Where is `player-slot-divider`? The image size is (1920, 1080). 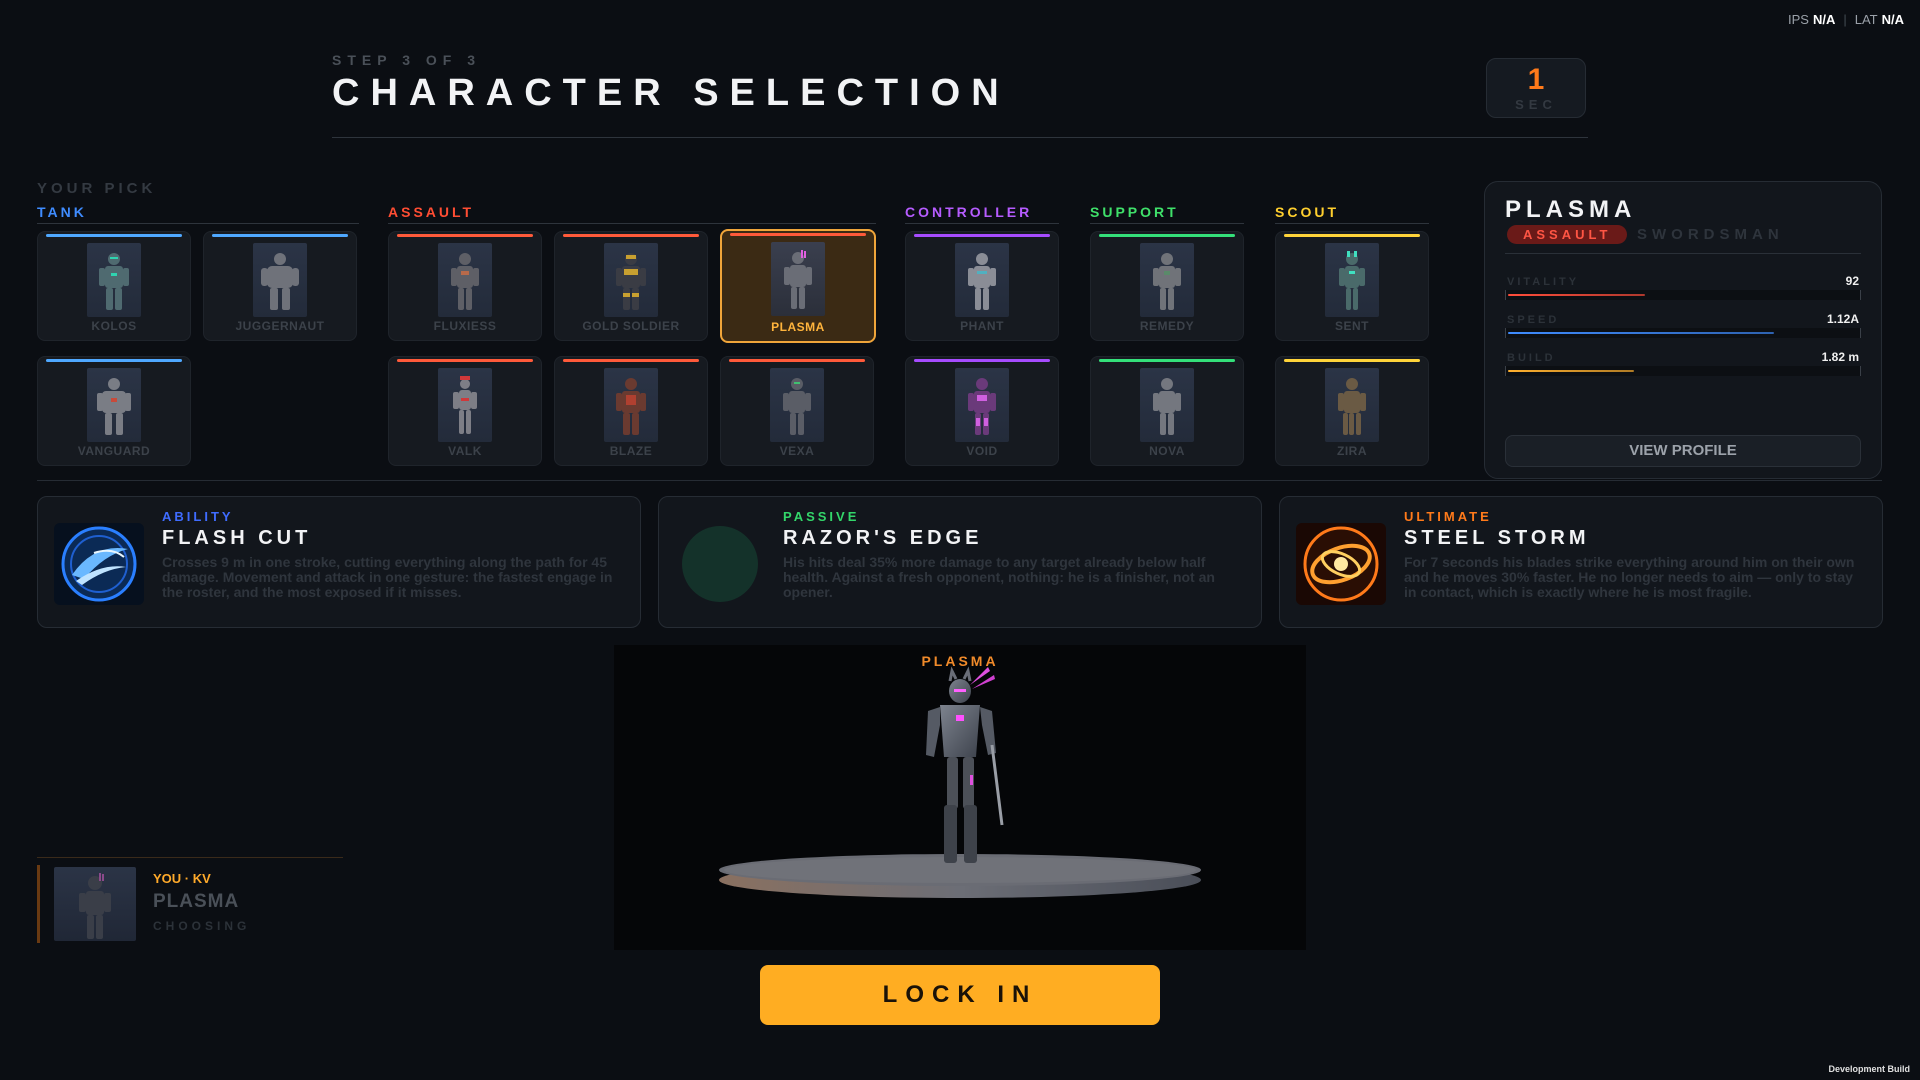
player-slot-divider is located at coordinates (190, 857).